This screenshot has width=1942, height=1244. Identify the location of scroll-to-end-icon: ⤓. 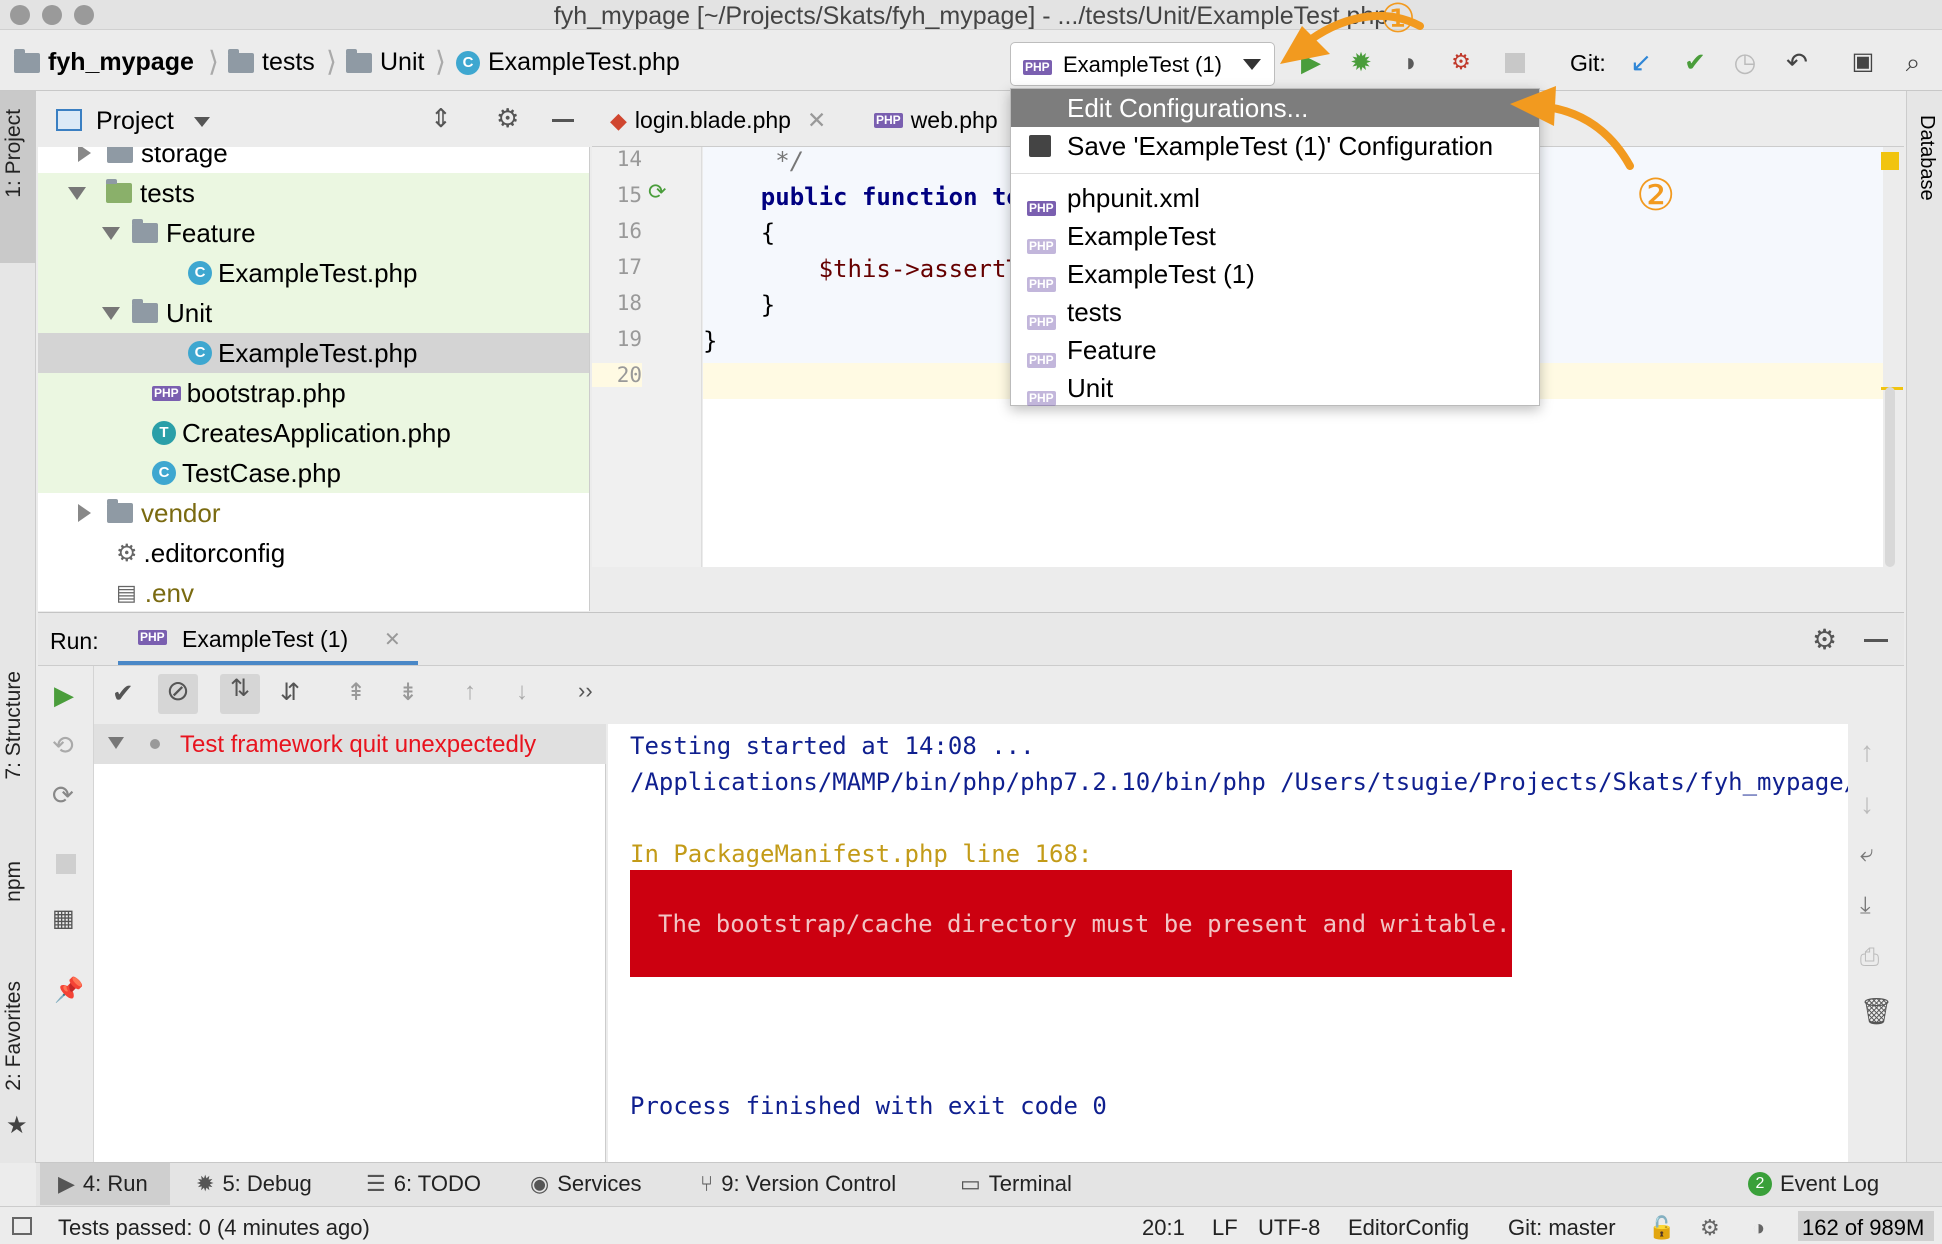
(1865, 906).